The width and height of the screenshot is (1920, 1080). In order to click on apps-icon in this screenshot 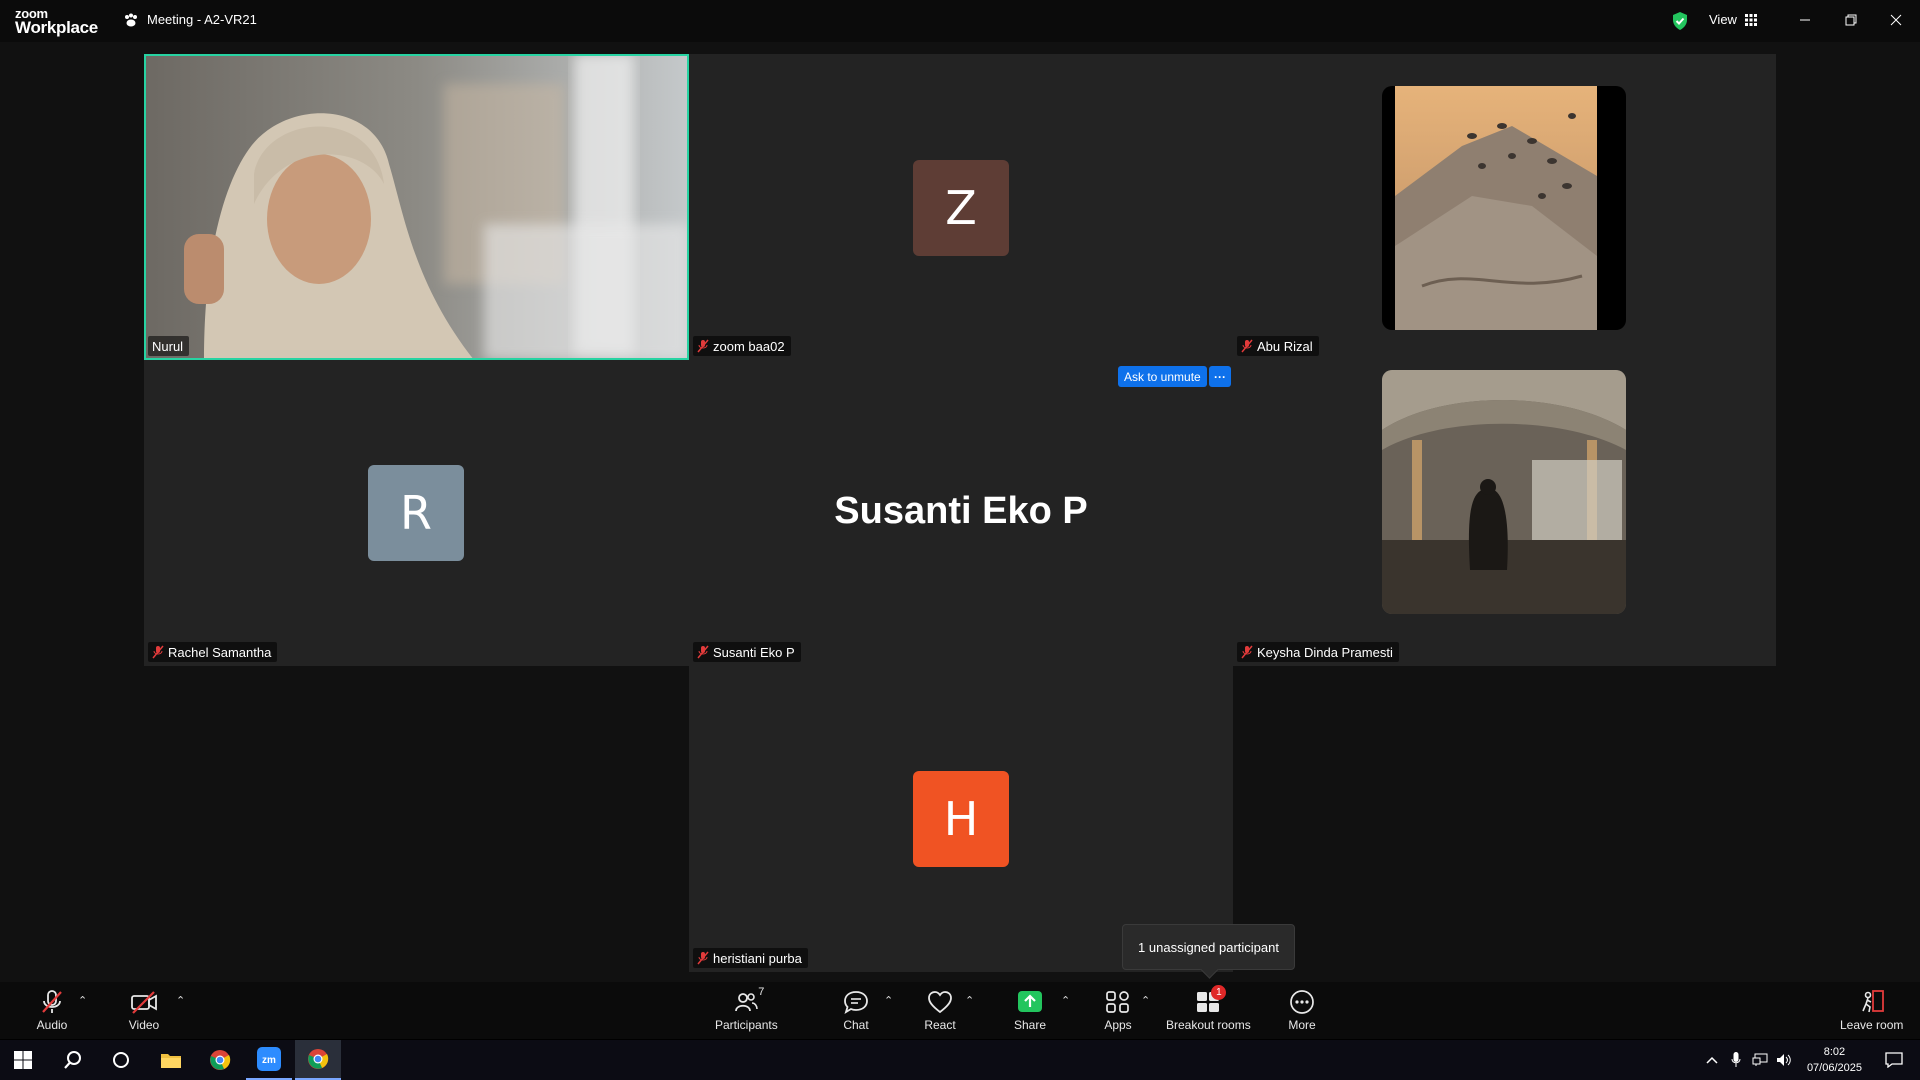, I will do `click(1117, 1002)`.